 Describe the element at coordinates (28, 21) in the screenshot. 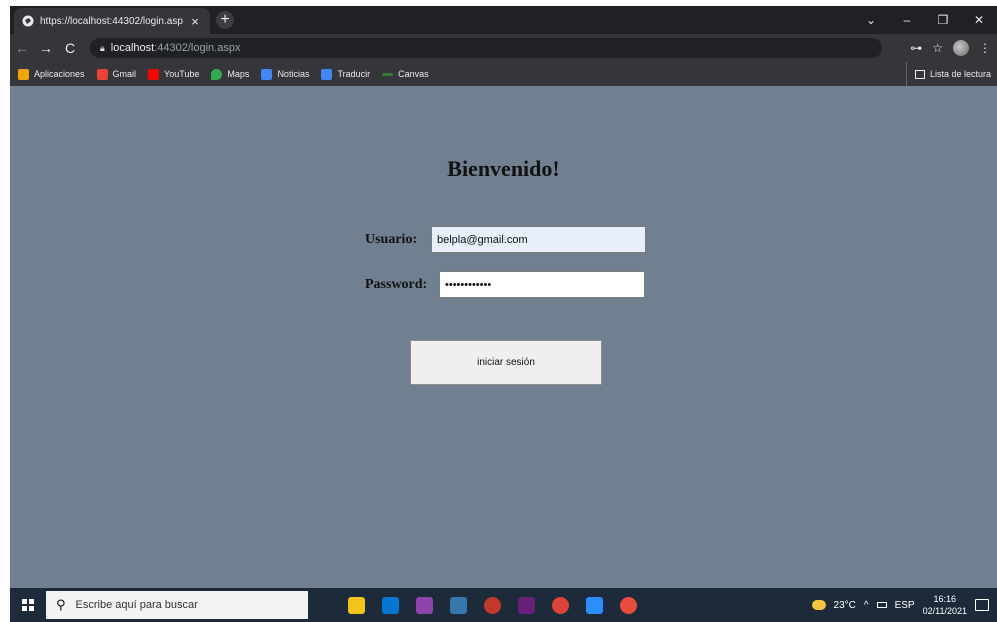

I see `globe-icon` at that location.